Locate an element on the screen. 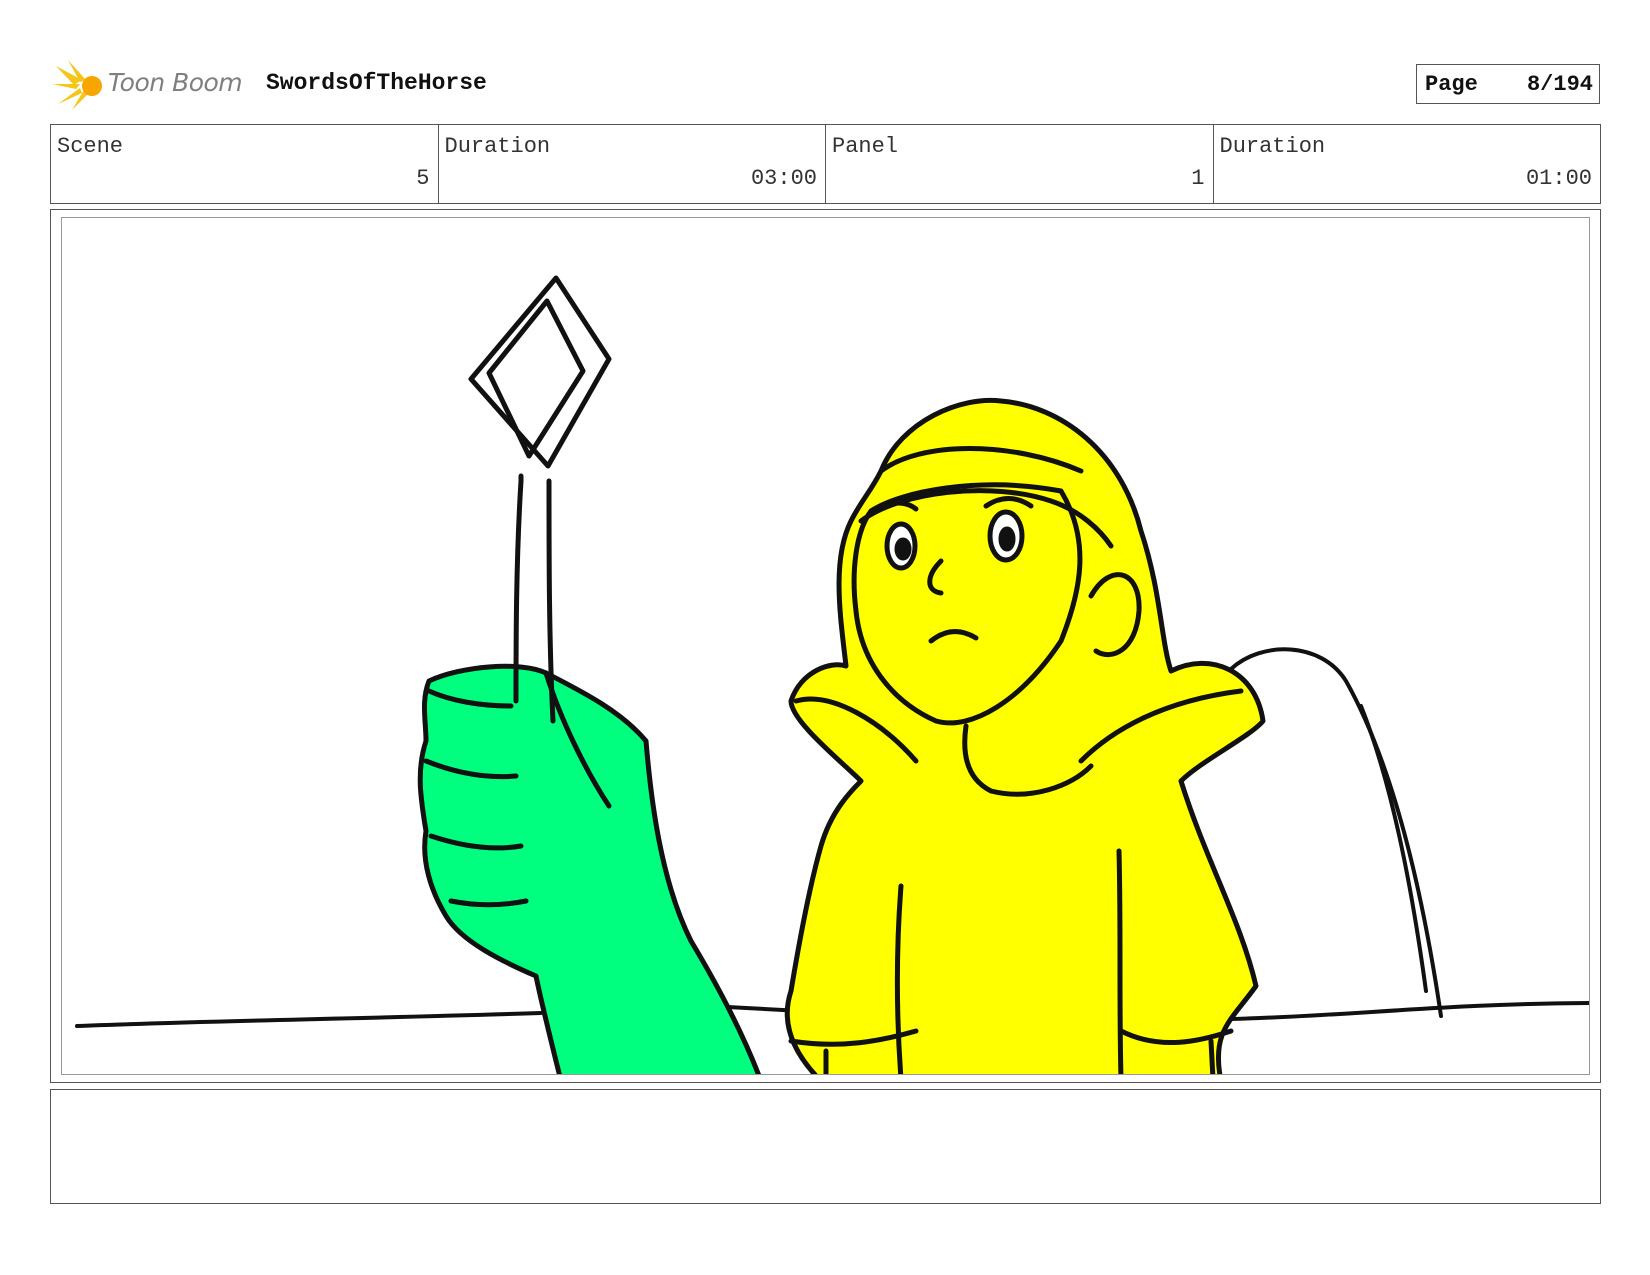  staff is located at coordinates (540, 499).